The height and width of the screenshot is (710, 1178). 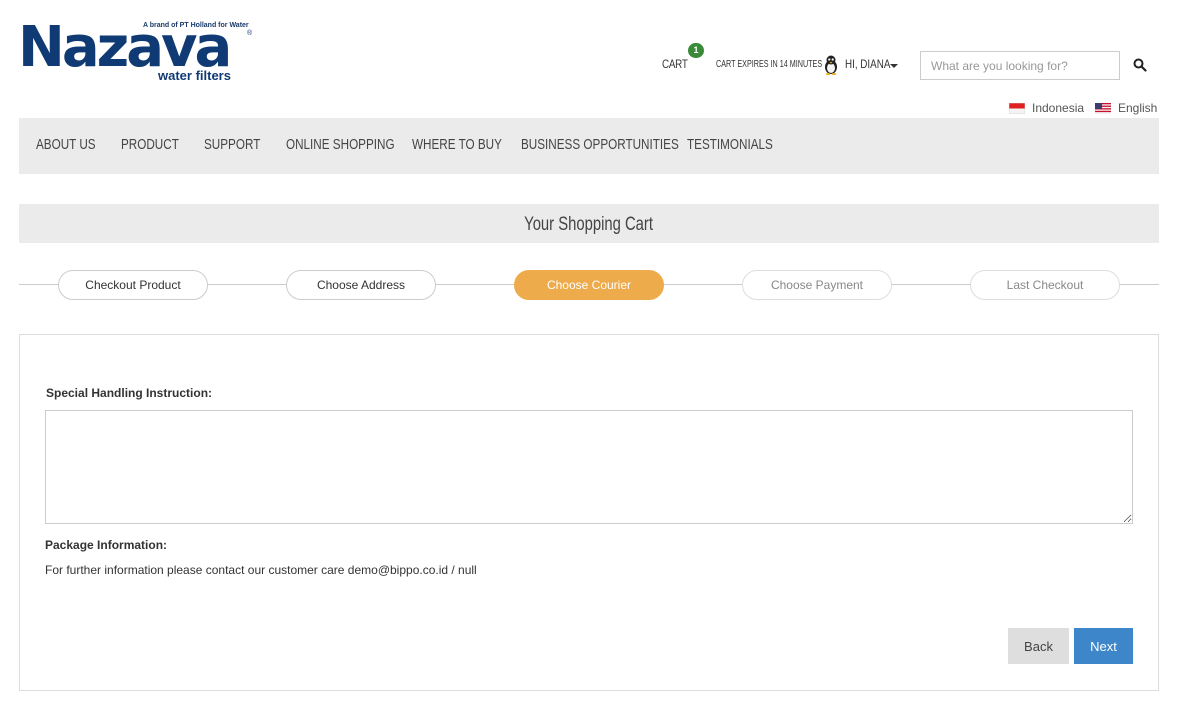 I want to click on cart-expires-text: CART EXPIRES IN 14 MINUTES, so click(x=769, y=64).